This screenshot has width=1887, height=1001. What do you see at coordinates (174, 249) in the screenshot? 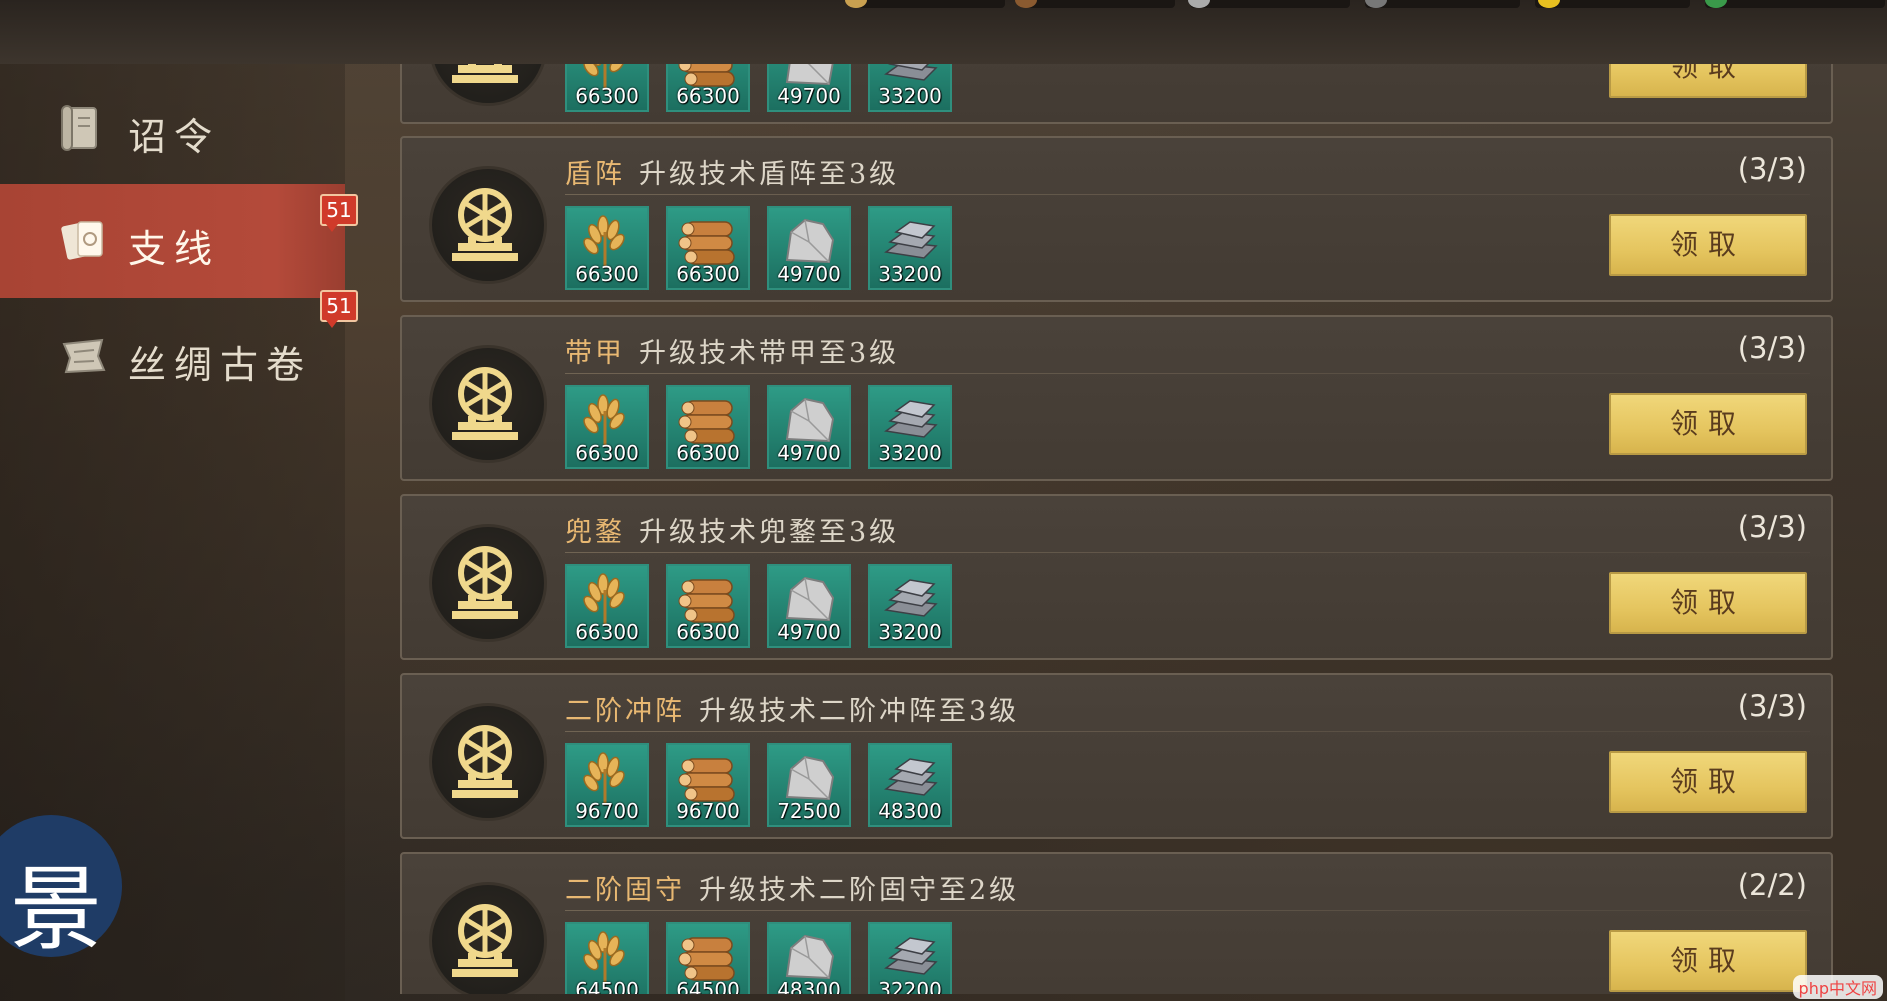
I see `sidebar-item-label: 支线` at bounding box center [174, 249].